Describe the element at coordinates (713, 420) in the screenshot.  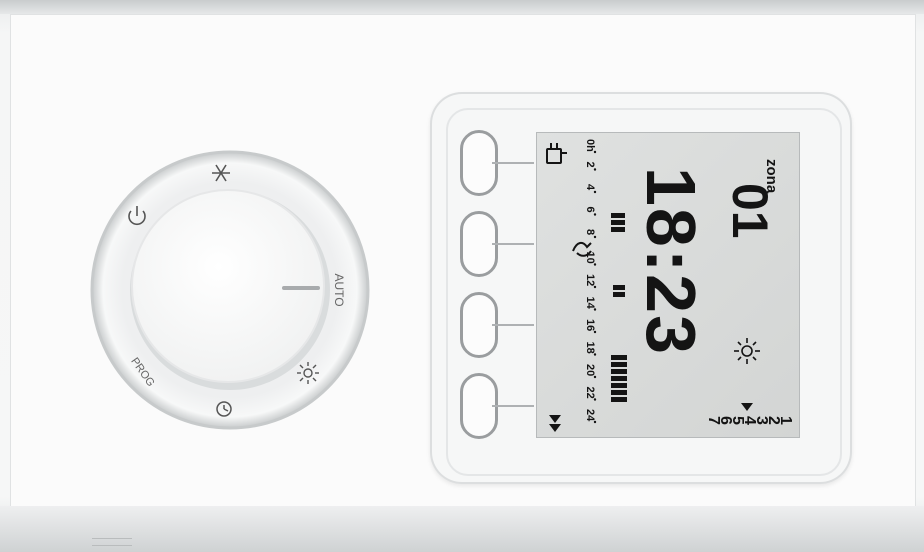
I see `day-number: 7` at that location.